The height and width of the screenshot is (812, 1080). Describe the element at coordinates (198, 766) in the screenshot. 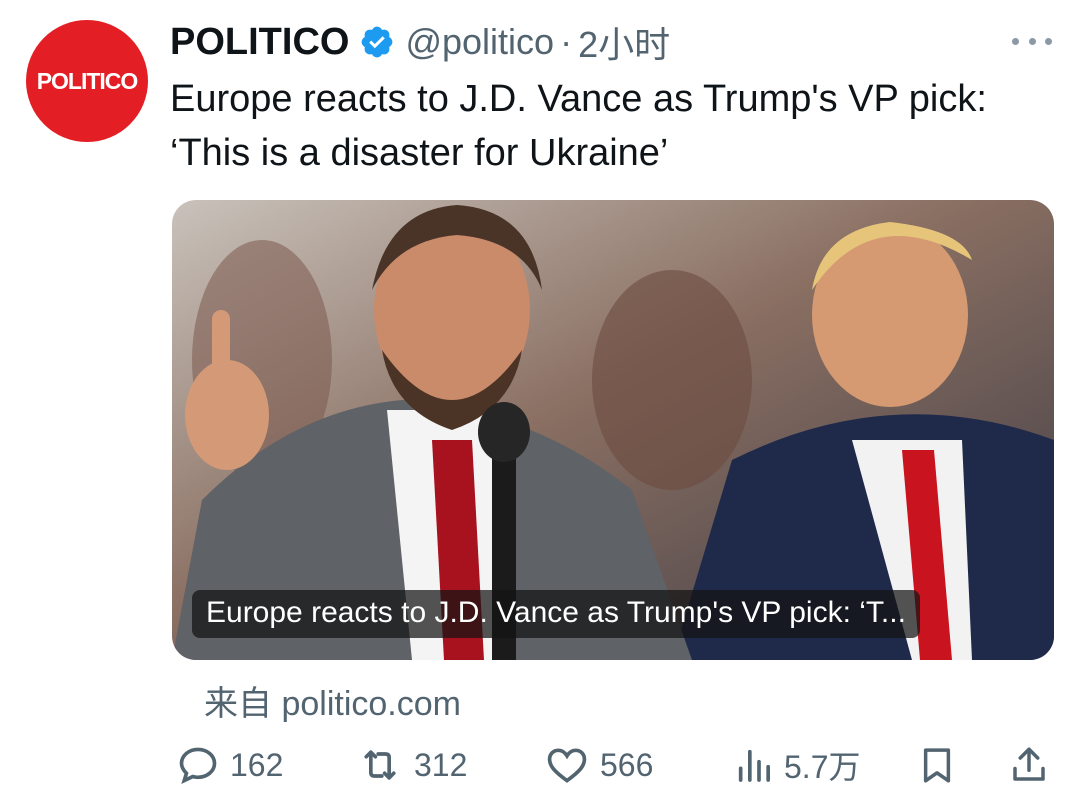

I see `reply-icon` at that location.